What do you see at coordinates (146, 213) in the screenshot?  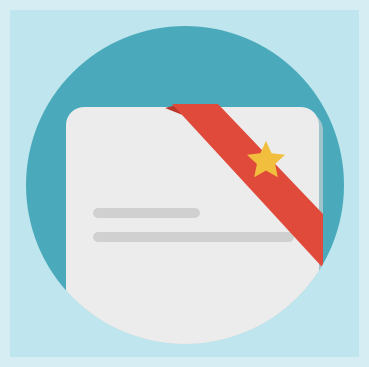 I see `text-line-short` at bounding box center [146, 213].